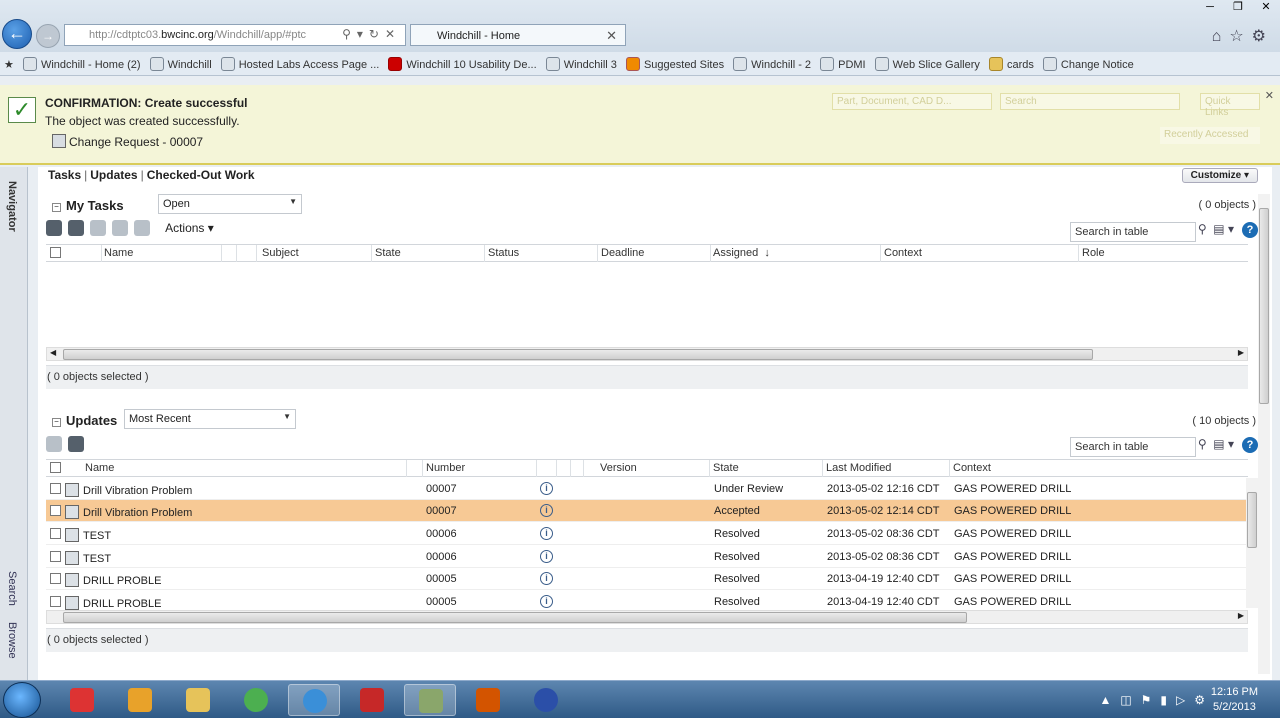  Describe the element at coordinates (84, 420) in the screenshot. I see `updates-title: − Updates` at that location.